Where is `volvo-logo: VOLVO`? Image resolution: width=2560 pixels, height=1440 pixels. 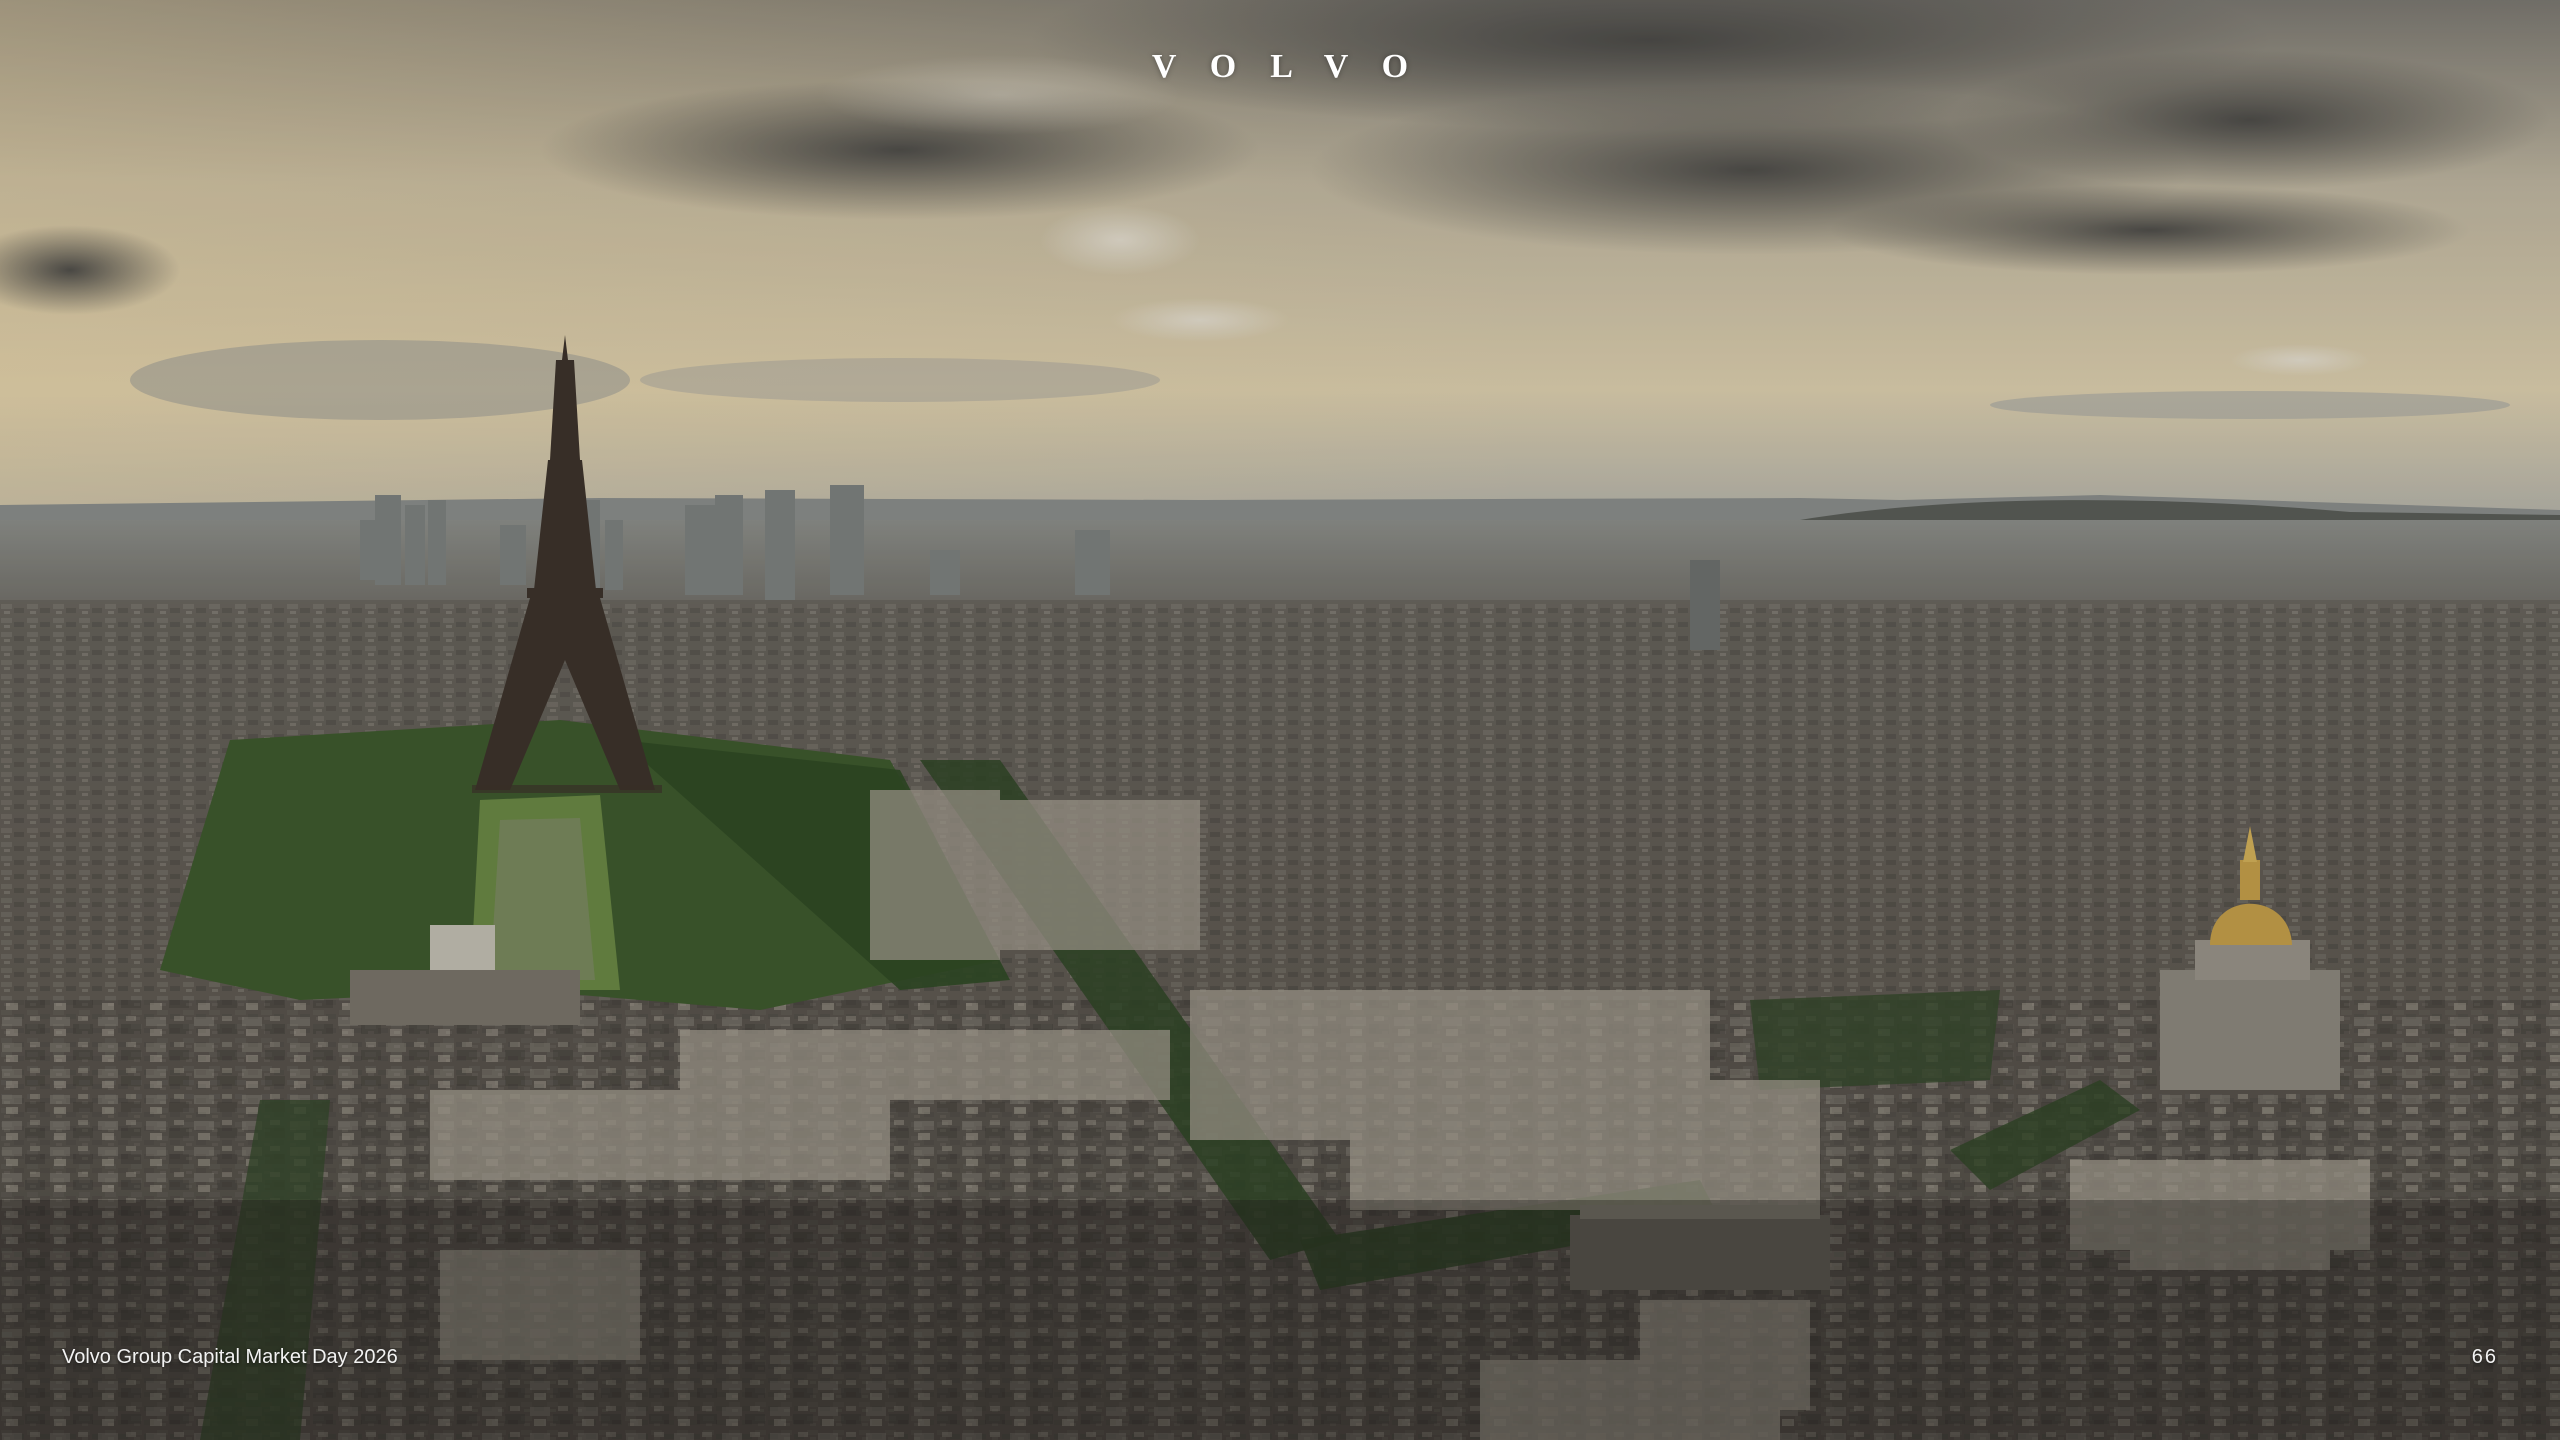
volvo-logo: VOLVO is located at coordinates (1297, 66).